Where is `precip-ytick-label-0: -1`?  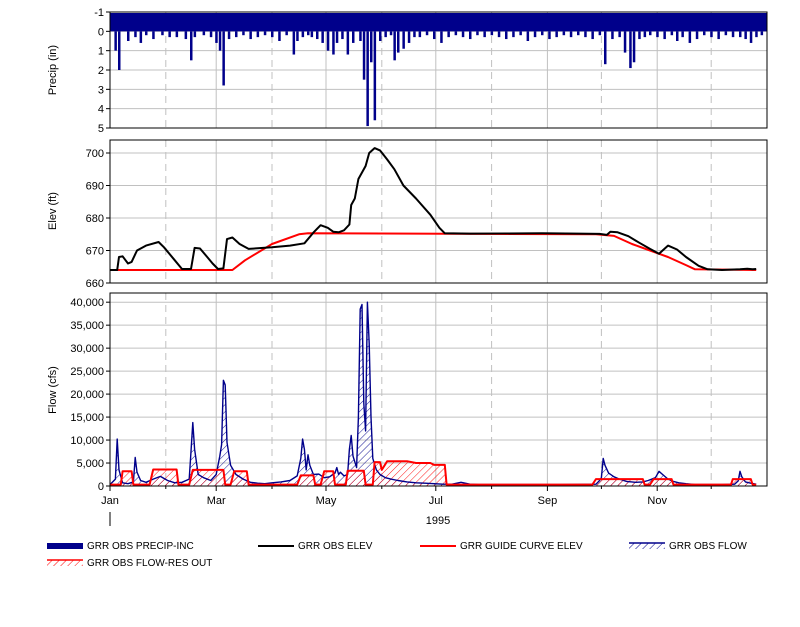 precip-ytick-label-0: -1 is located at coordinates (99, 13).